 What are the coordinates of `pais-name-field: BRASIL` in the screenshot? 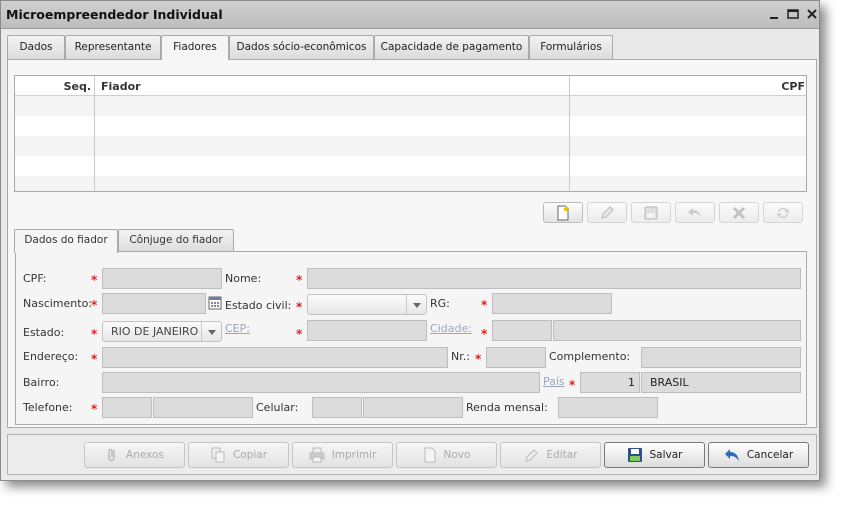 It's located at (721, 382).